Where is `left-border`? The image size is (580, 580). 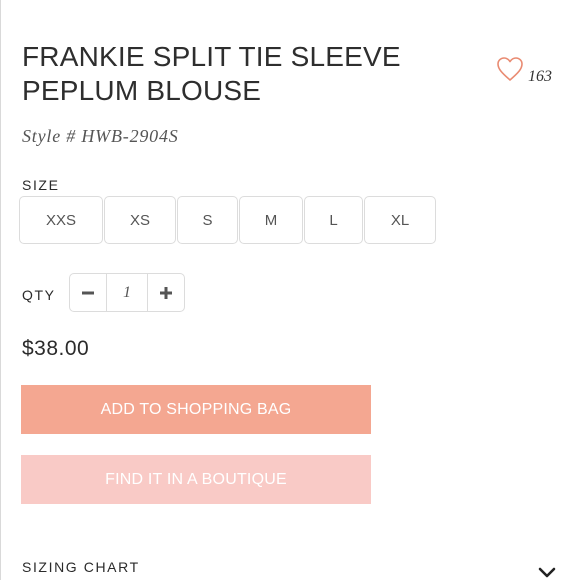 left-border is located at coordinates (0, 290).